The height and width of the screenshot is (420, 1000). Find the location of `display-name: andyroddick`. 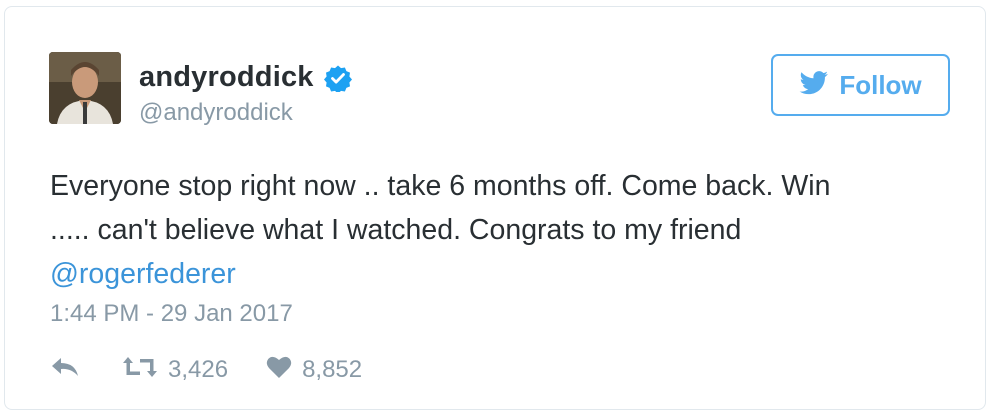

display-name: andyroddick is located at coordinates (226, 77).